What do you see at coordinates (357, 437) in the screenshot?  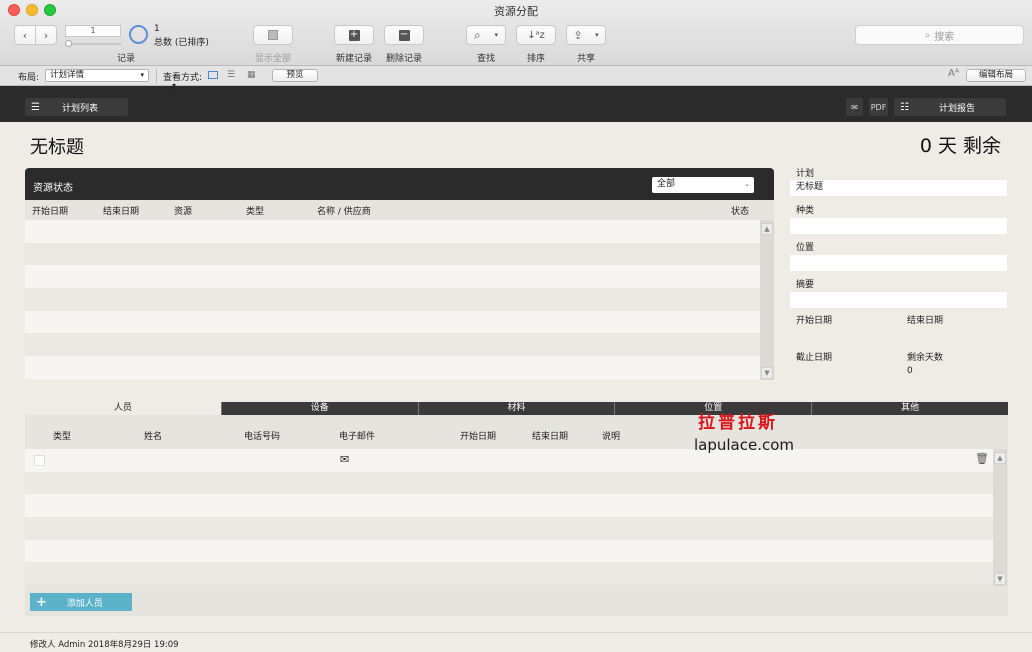 I see `column-email: 电子邮件` at bounding box center [357, 437].